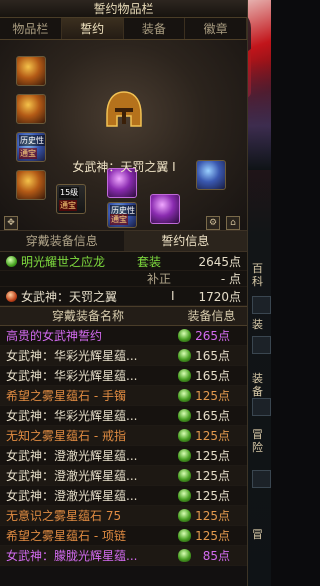 This screenshot has width=320, height=586. Describe the element at coordinates (213, 223) in the screenshot. I see `settings-icon: ⚙` at that location.